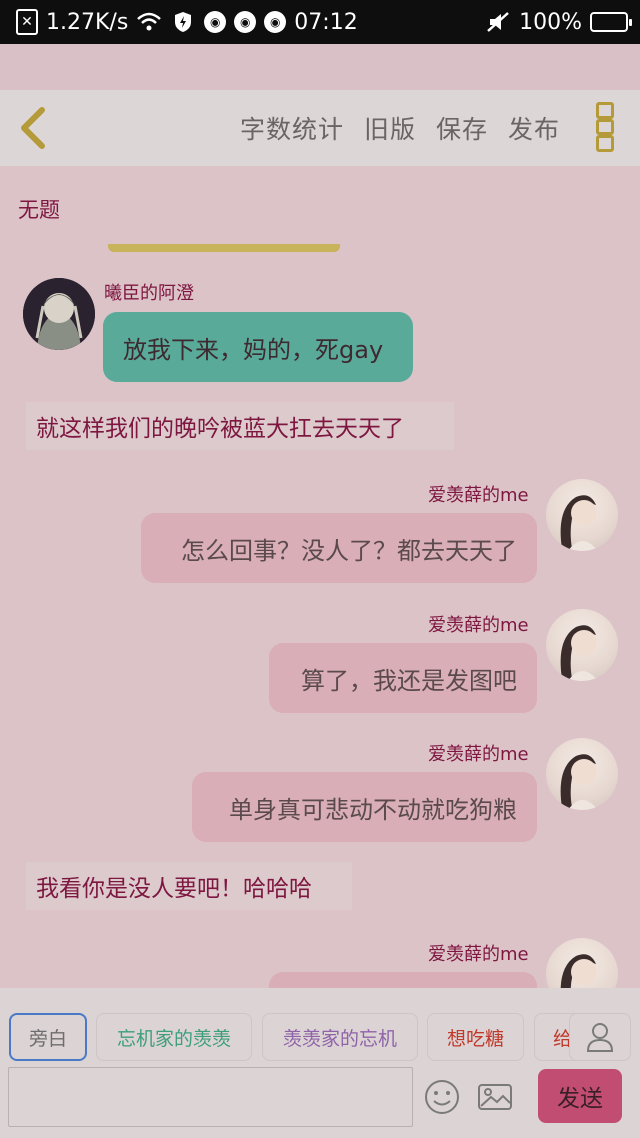 The height and width of the screenshot is (1138, 640). I want to click on mute-icon, so click(498, 22).